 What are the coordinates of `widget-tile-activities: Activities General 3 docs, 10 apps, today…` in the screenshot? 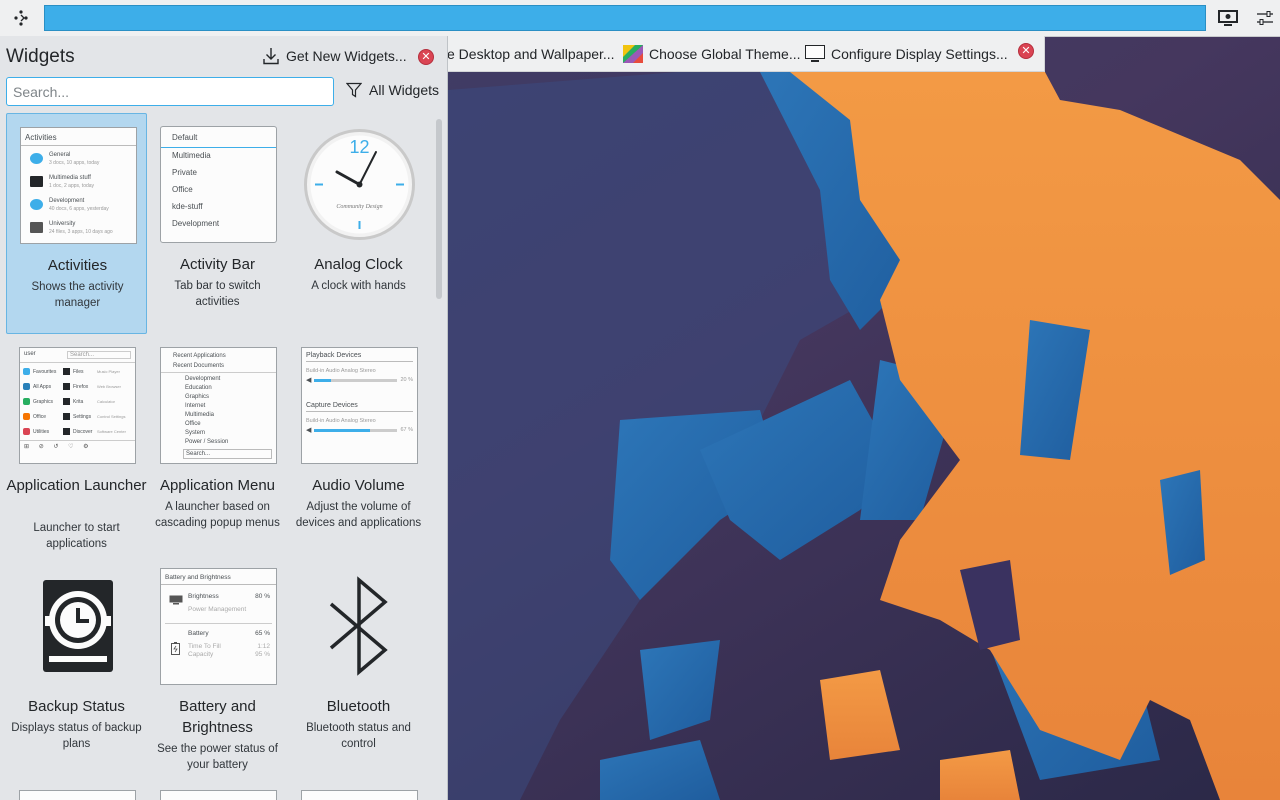 It's located at (76, 223).